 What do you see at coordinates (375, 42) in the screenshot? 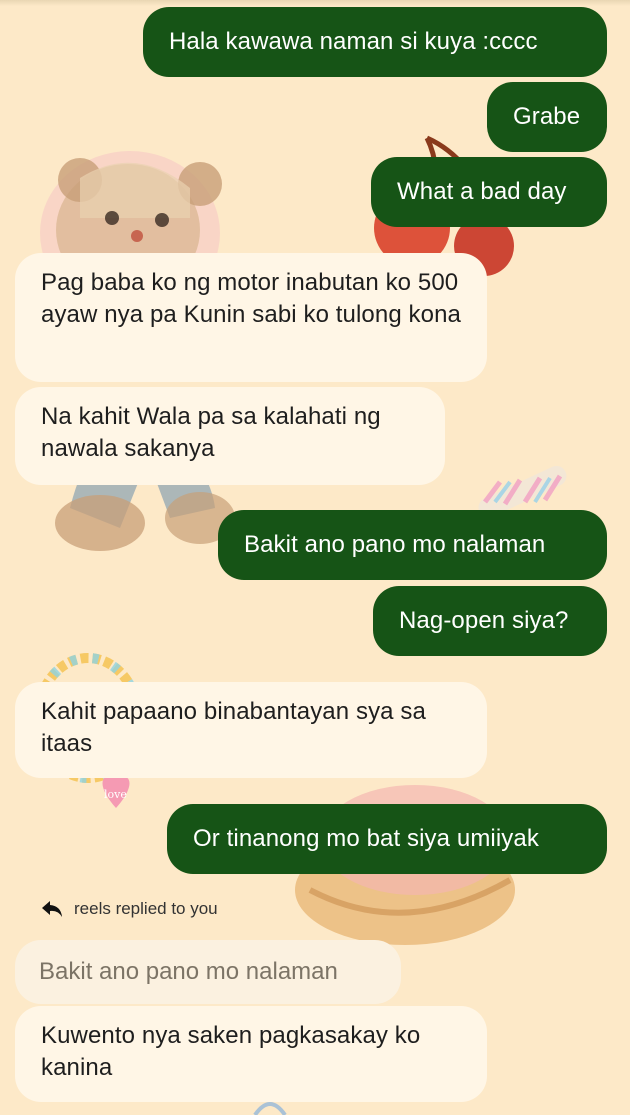
I see `message-bubble-outgoing: Hala kawawa naman si kuya :cccc` at bounding box center [375, 42].